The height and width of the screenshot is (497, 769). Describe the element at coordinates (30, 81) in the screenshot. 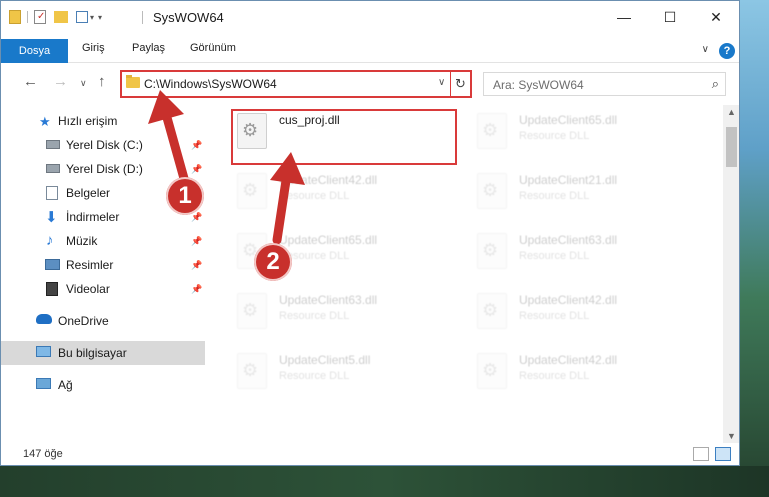

I see `back-arrow-icon: ←` at that location.